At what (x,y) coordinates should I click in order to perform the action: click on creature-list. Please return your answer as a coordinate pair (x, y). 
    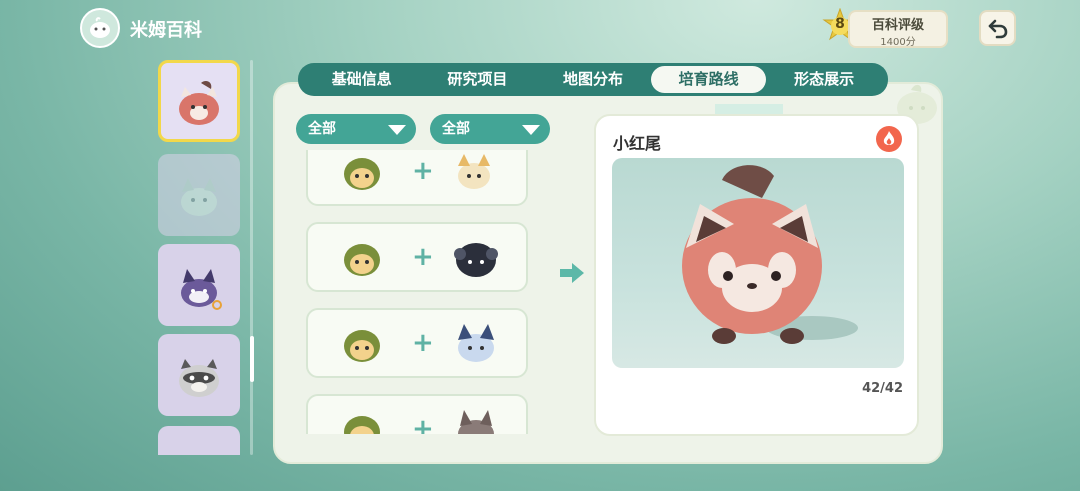
    Looking at the image, I should click on (201, 257).